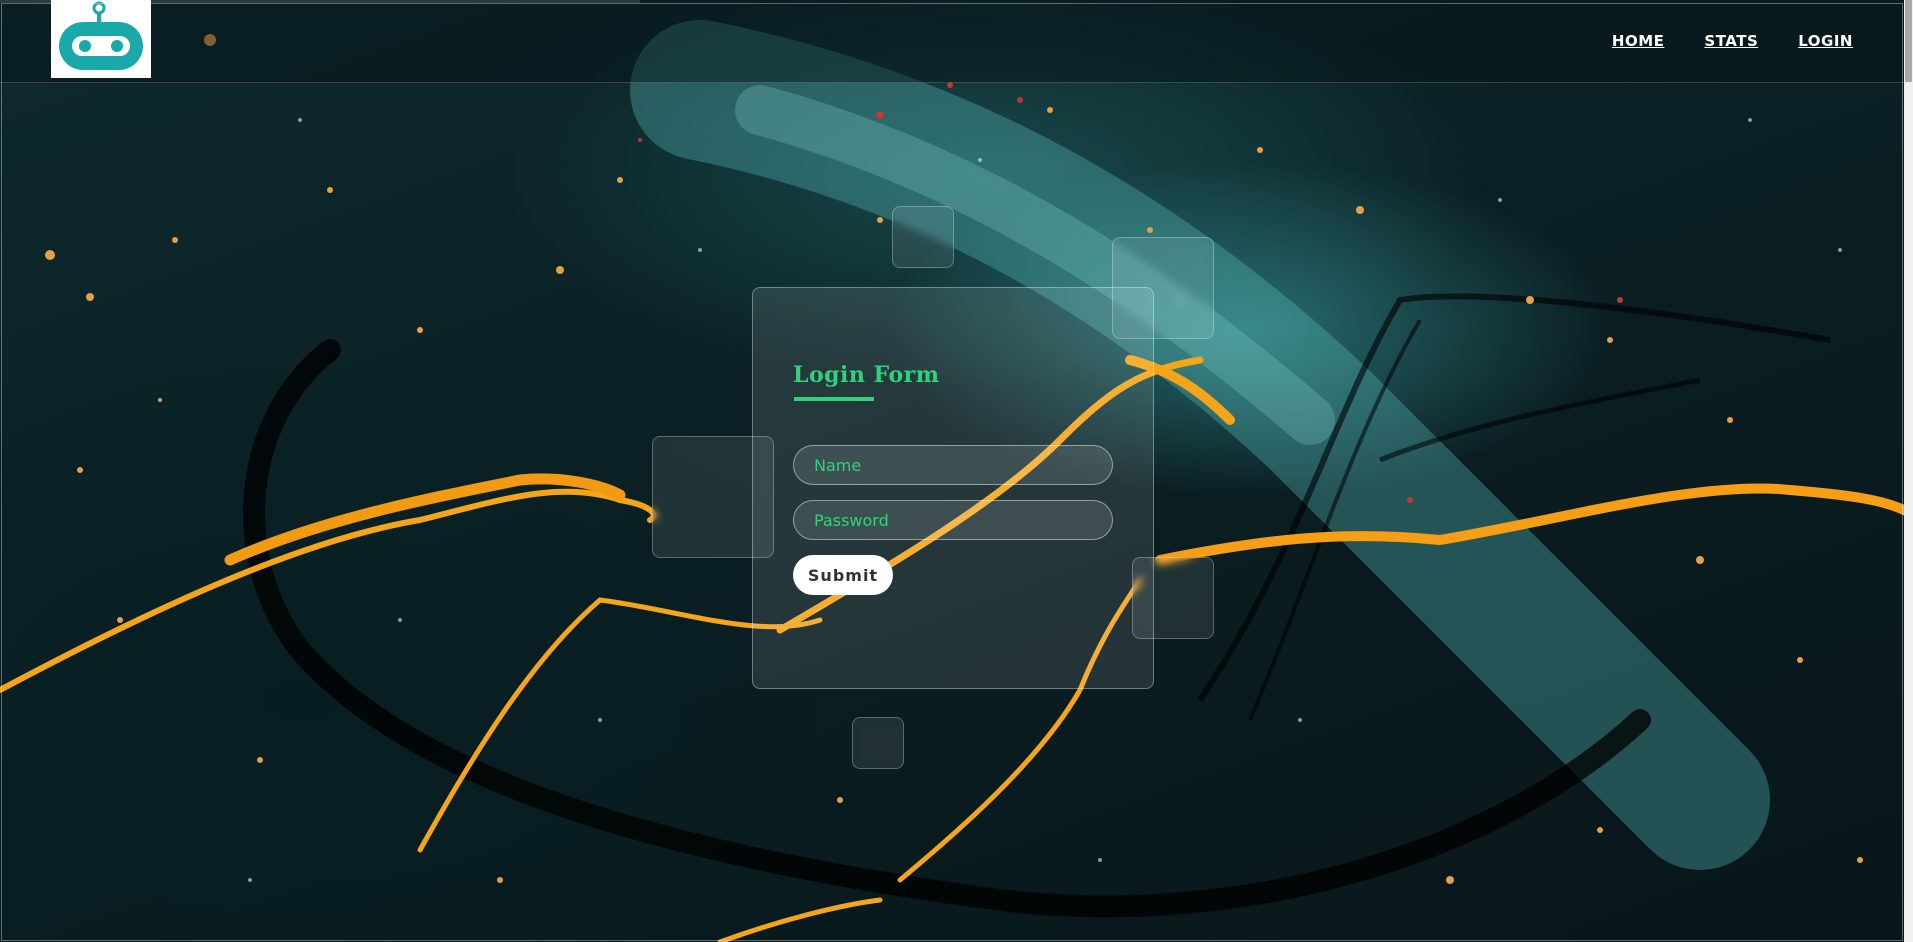 Image resolution: width=1913 pixels, height=942 pixels. What do you see at coordinates (953, 465) in the screenshot?
I see `name-input` at bounding box center [953, 465].